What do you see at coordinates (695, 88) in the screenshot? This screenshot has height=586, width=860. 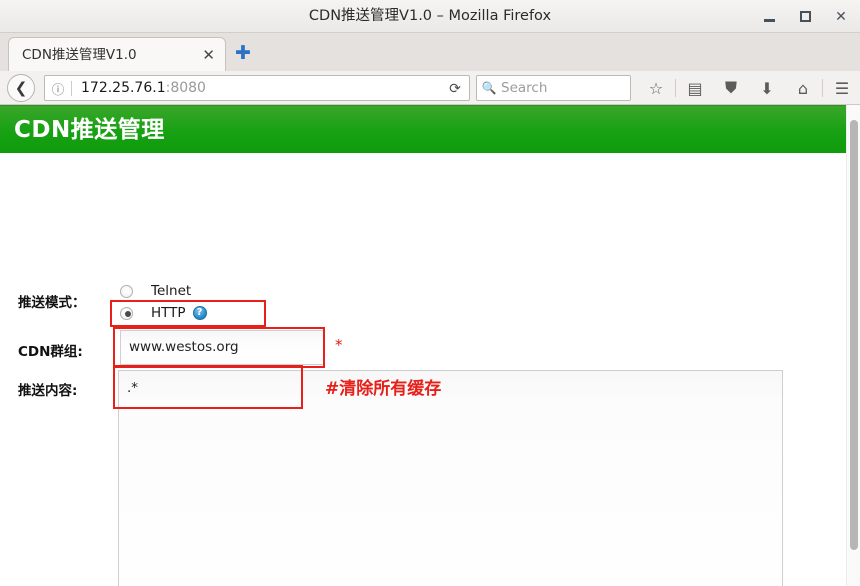 I see `reading-list-icon: ▤` at bounding box center [695, 88].